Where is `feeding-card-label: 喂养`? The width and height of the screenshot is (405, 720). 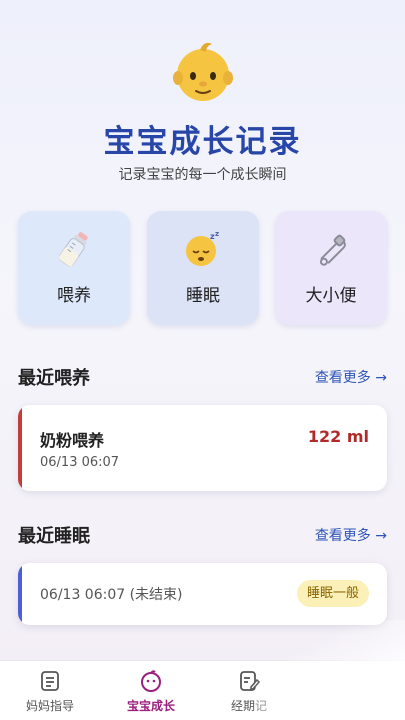 feeding-card-label: 喂养 is located at coordinates (74, 296).